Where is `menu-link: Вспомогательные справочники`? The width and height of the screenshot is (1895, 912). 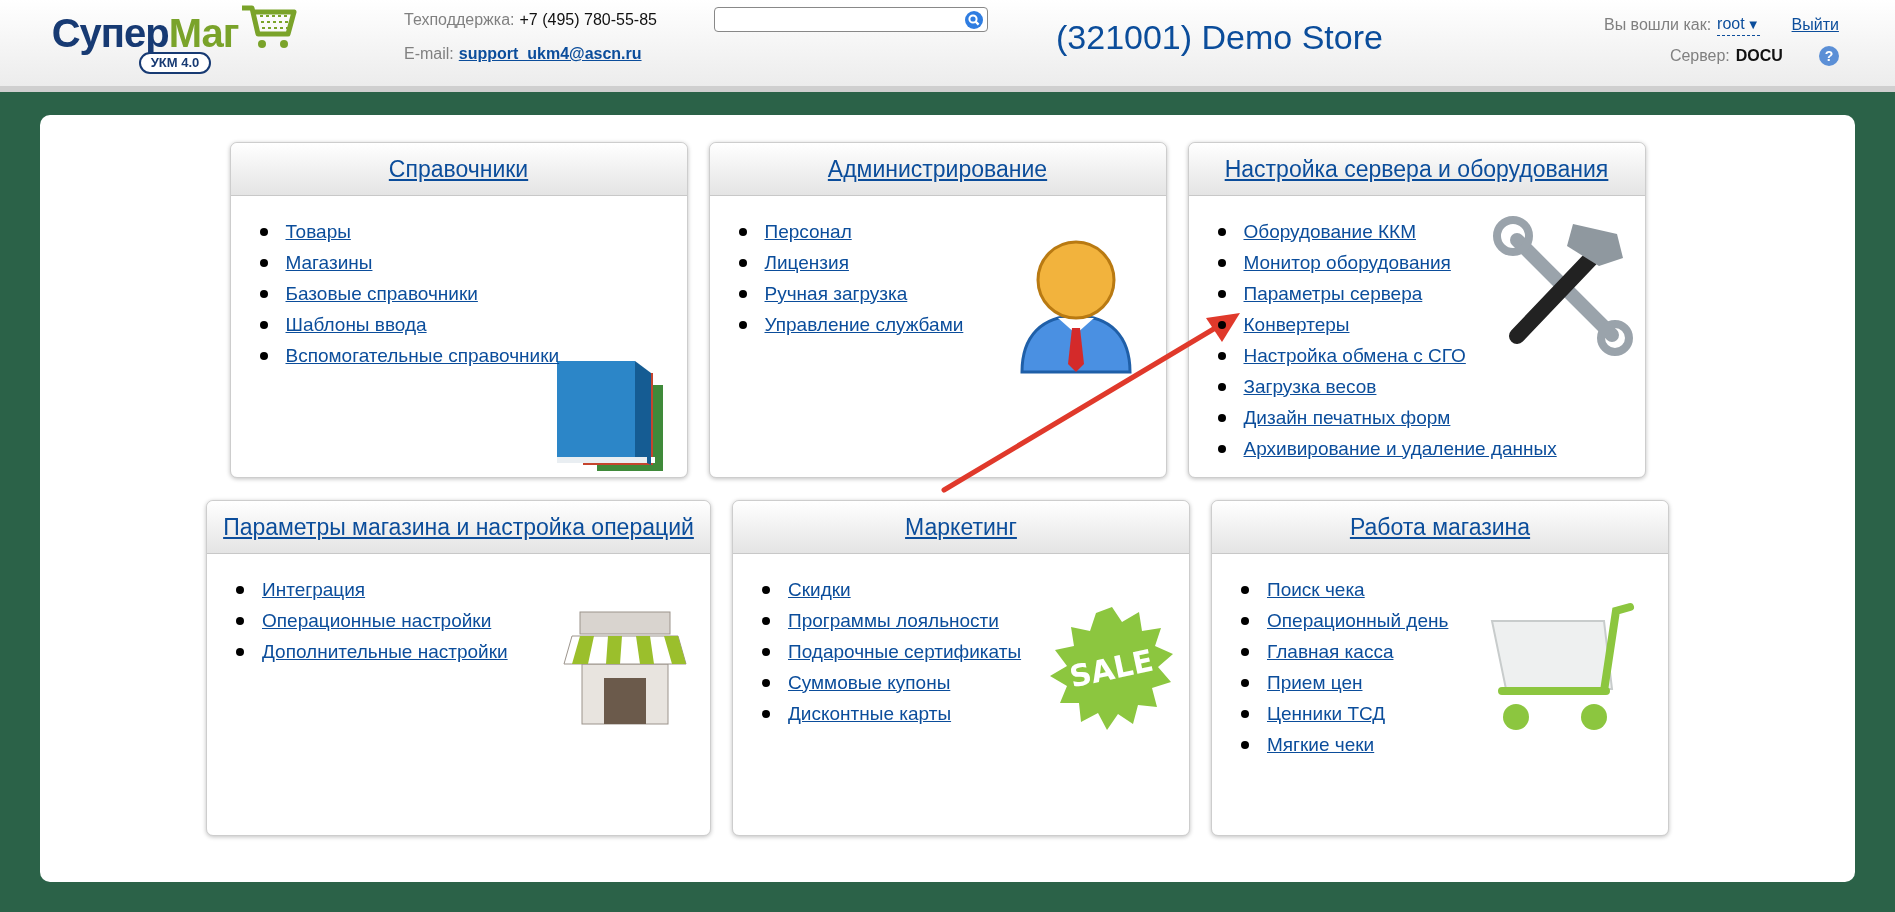 menu-link: Вспомогательные справочники is located at coordinates (422, 355).